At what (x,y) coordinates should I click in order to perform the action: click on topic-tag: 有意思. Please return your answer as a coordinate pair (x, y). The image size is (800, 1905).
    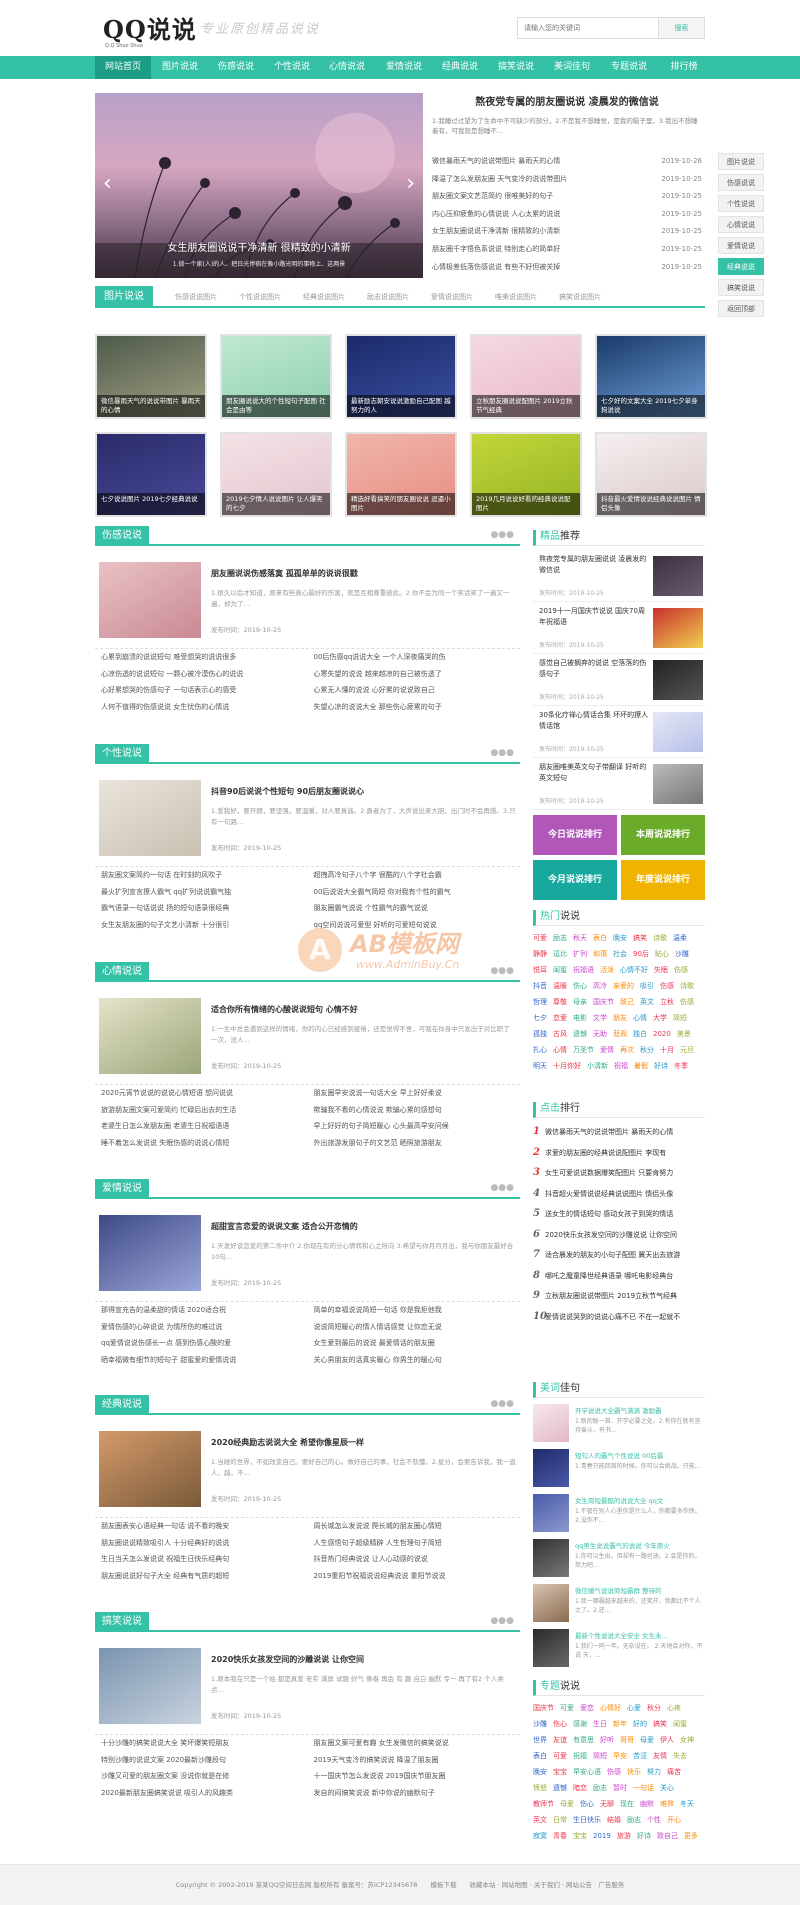
    Looking at the image, I should click on (583, 1740).